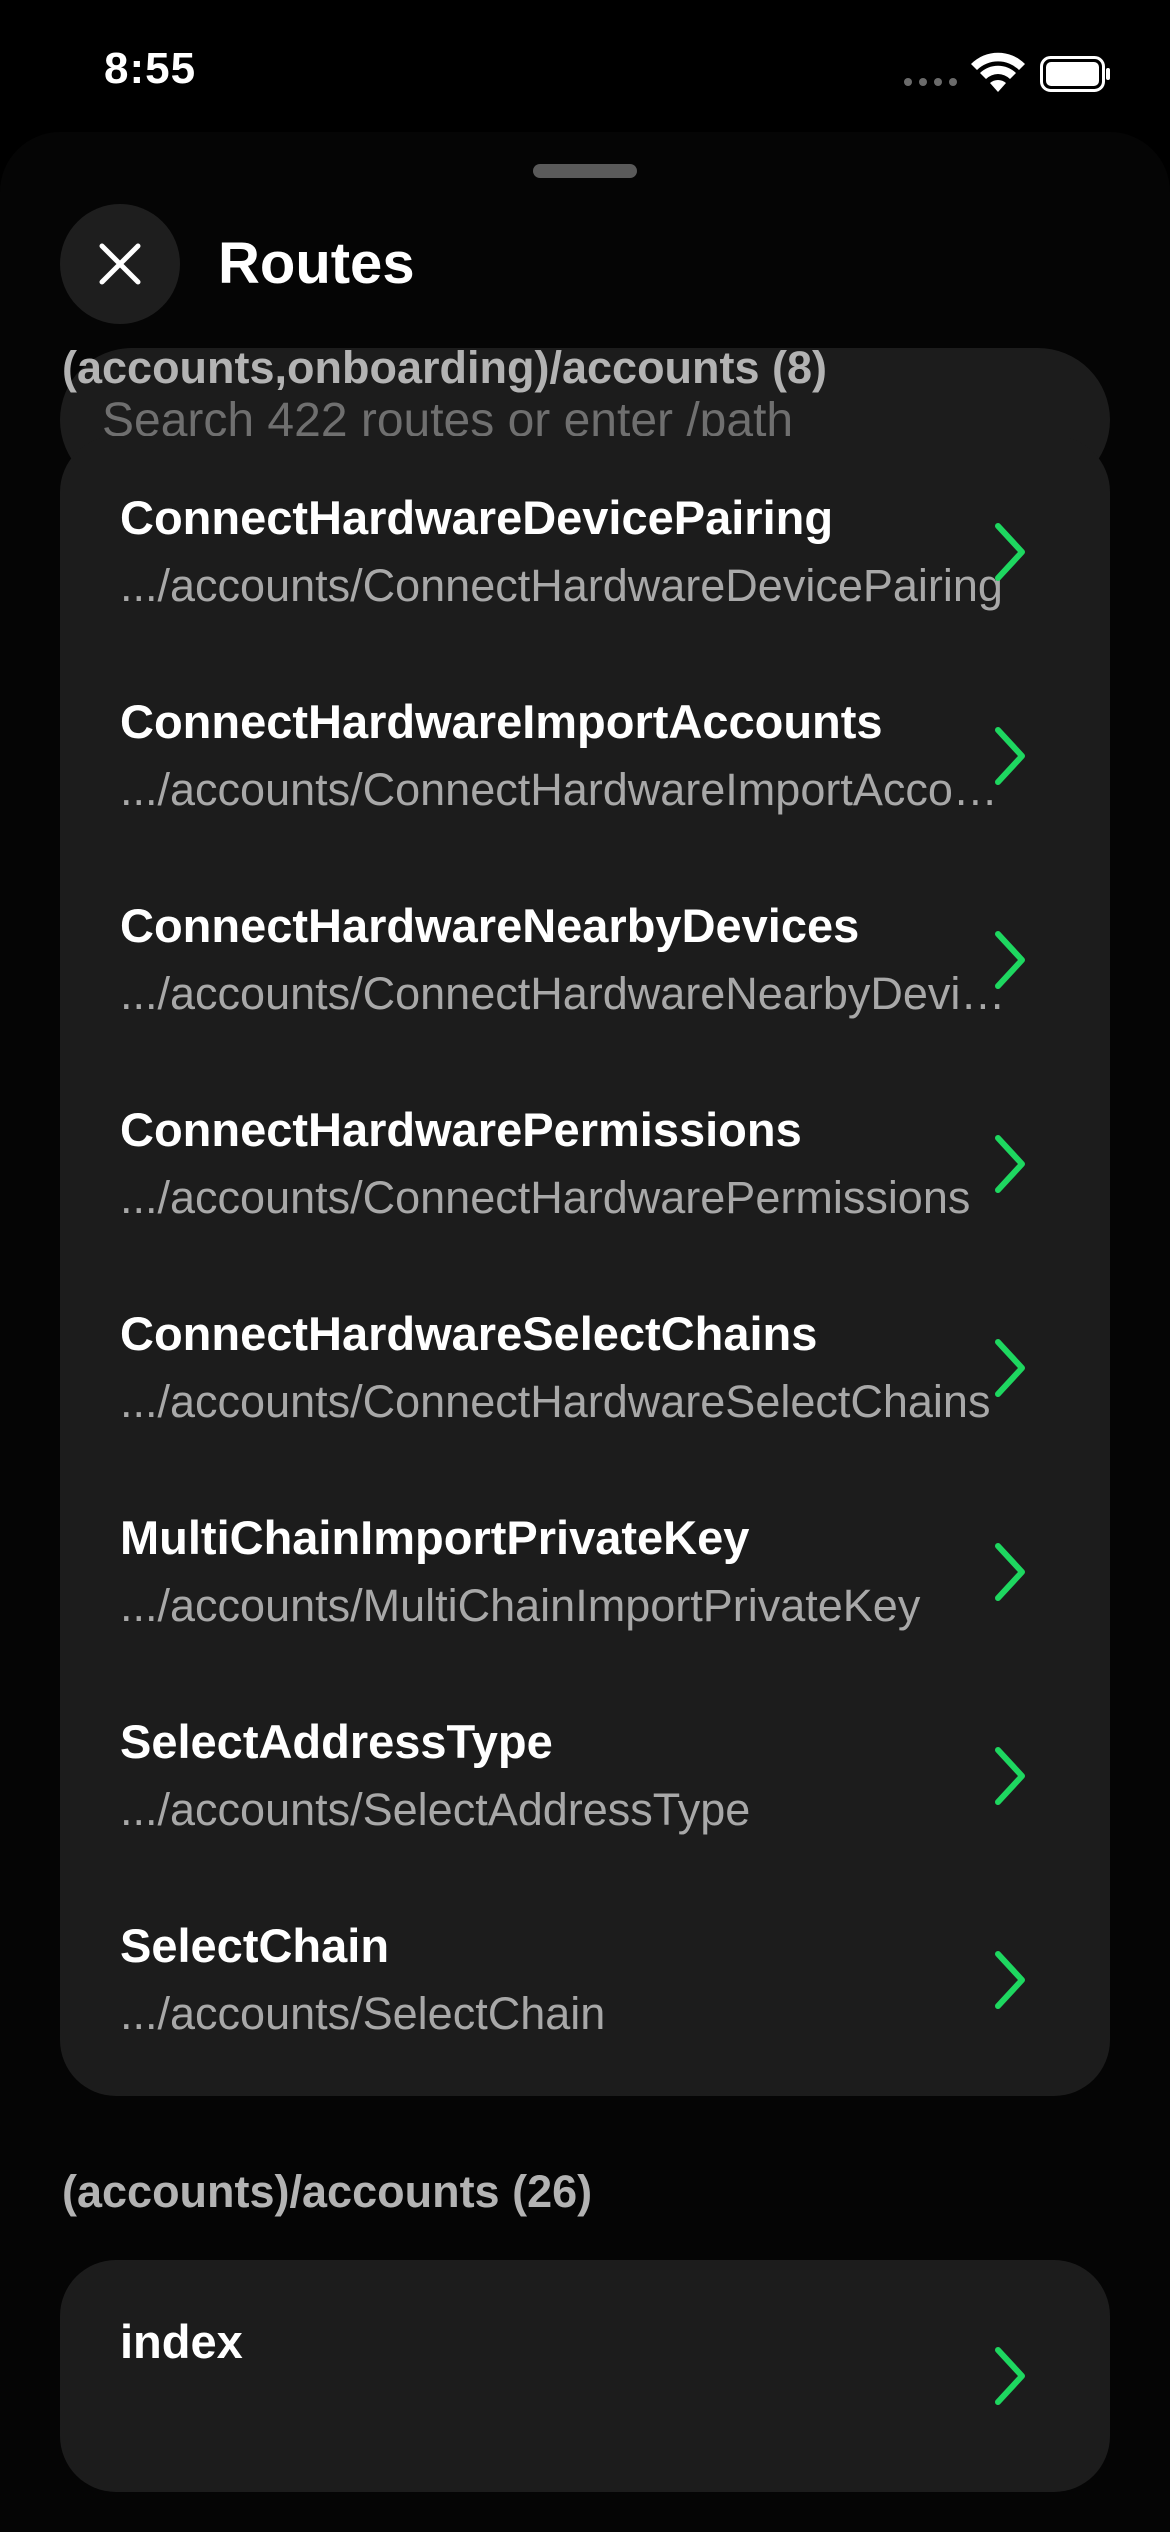  I want to click on sheet-grabber, so click(585, 171).